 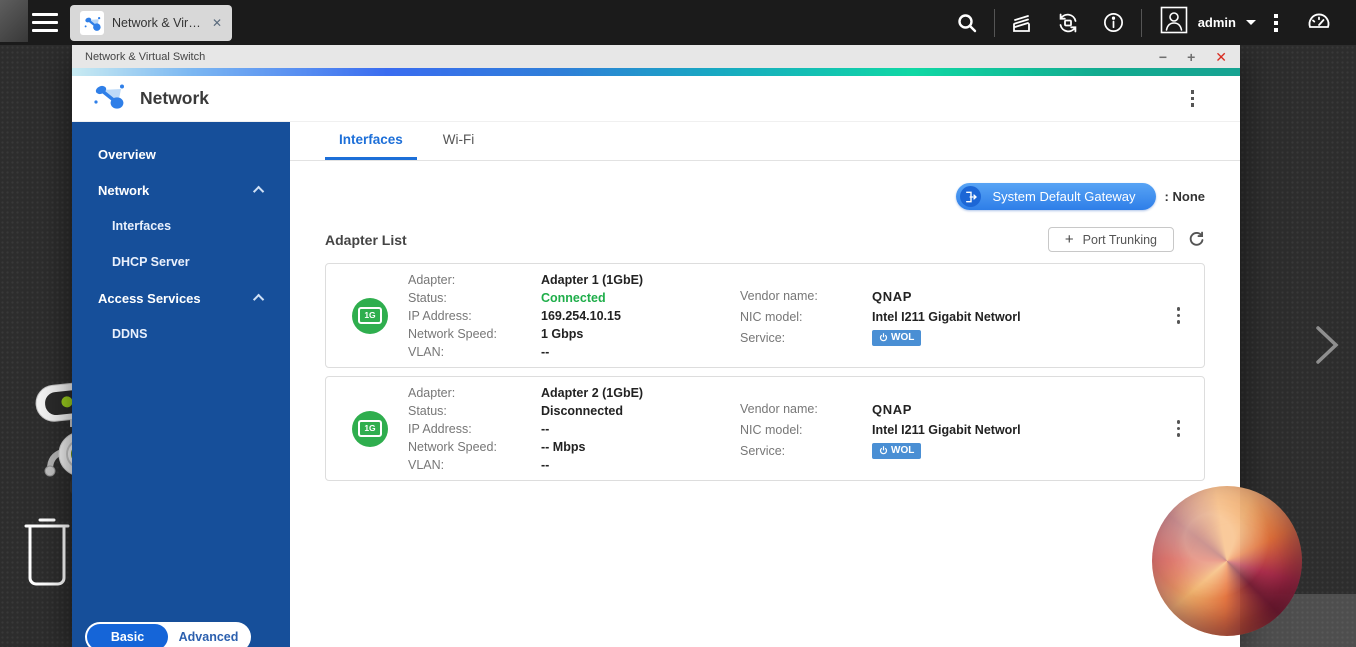 I want to click on user-menu: admin, so click(x=1208, y=22).